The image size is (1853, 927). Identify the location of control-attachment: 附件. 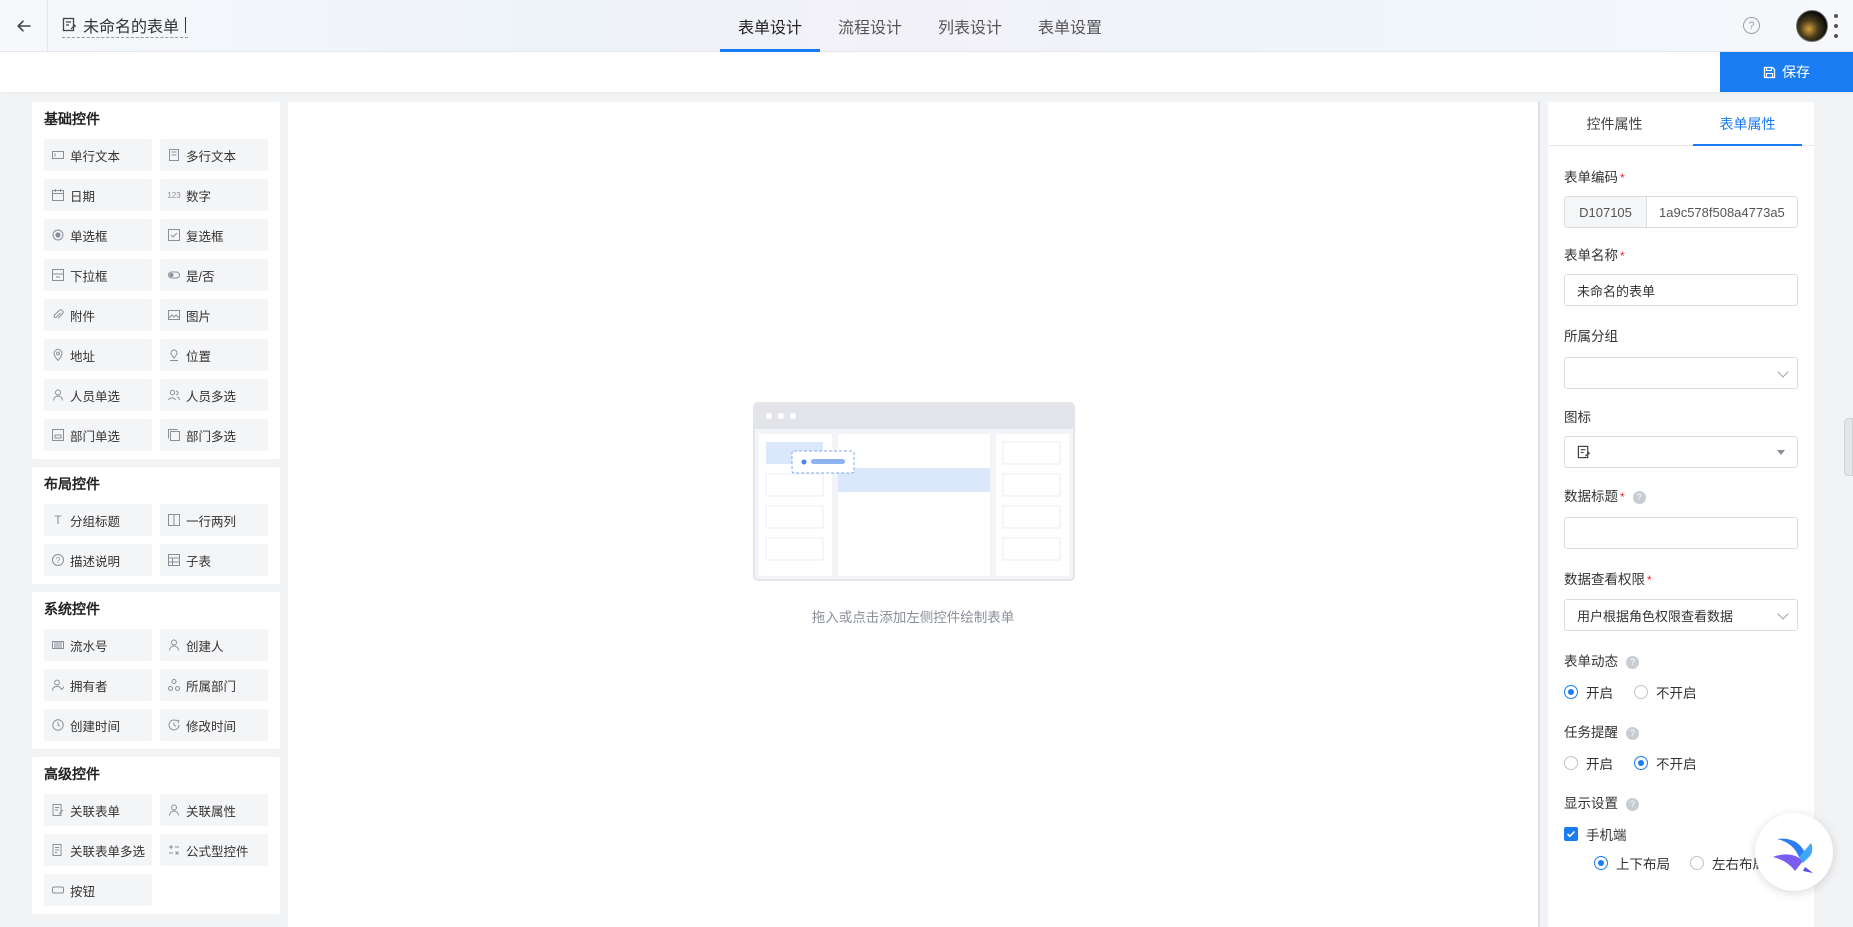
(98, 315).